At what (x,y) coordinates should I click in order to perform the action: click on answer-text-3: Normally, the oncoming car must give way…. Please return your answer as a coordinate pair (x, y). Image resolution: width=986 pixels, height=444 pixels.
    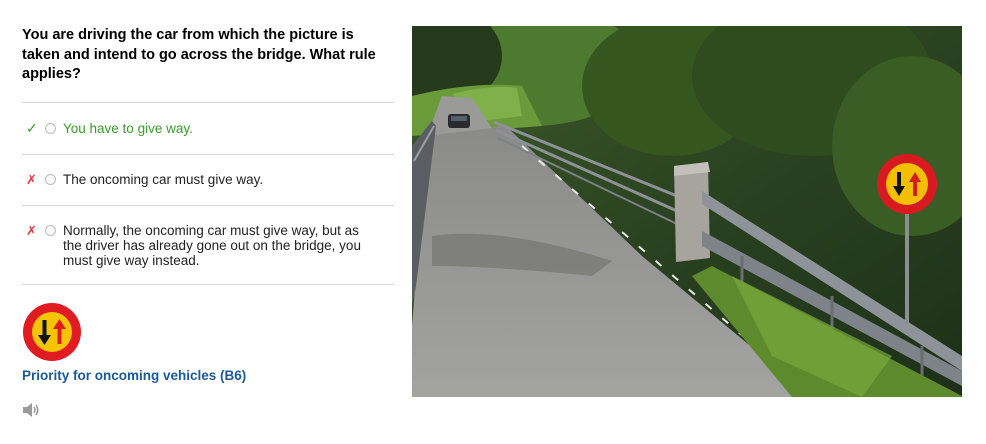
    Looking at the image, I should click on (212, 245).